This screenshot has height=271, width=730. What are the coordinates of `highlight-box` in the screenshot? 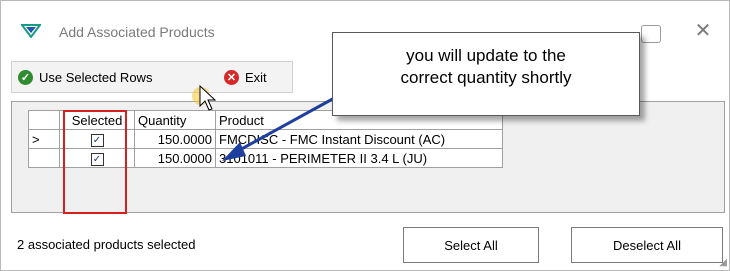 It's located at (95, 162).